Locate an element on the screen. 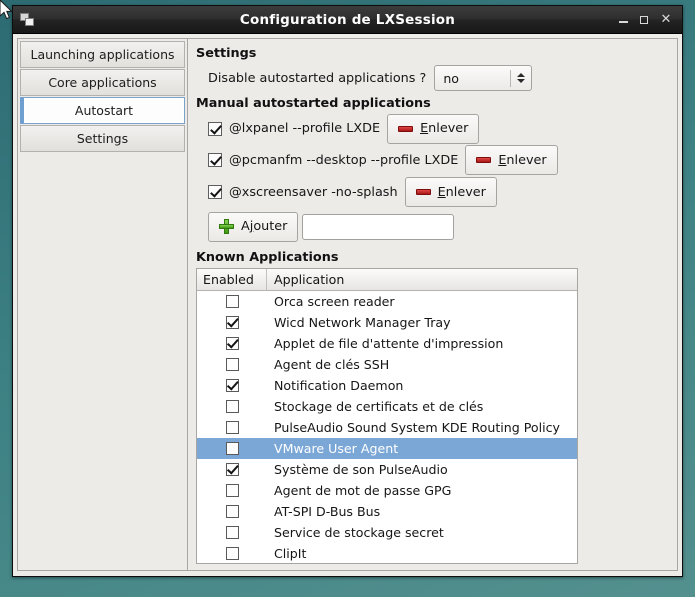 This screenshot has height=597, width=695. manual-entry-label: @lxpanel --profile LXDE is located at coordinates (305, 129).